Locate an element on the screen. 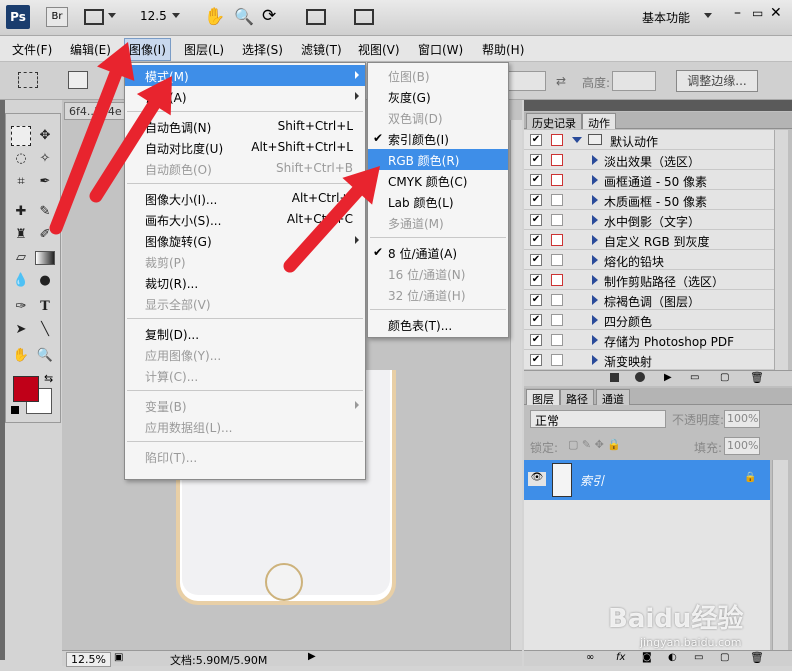 This screenshot has height=671, width=792. swap-icon: ⇄ is located at coordinates (561, 81).